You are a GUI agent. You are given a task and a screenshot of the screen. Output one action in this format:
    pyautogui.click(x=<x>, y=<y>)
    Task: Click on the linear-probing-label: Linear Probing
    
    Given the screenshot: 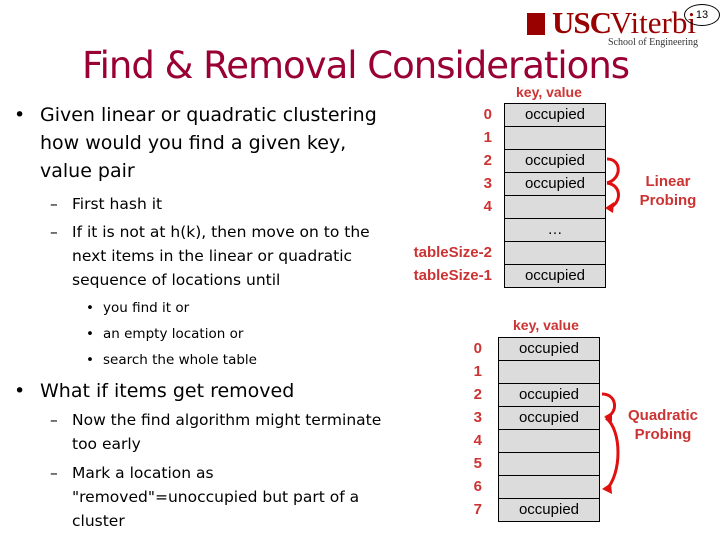 What is the action you would take?
    pyautogui.click(x=668, y=191)
    